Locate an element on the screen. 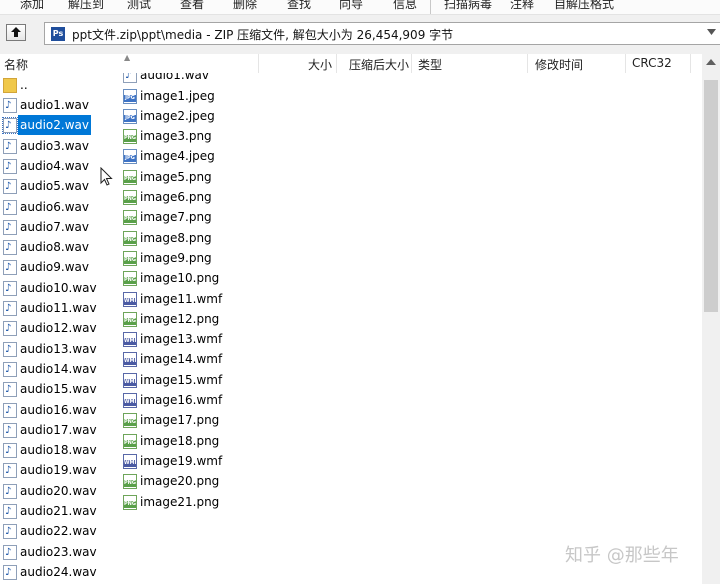 The image size is (720, 584). column-crc32: CRC32 is located at coordinates (652, 63).